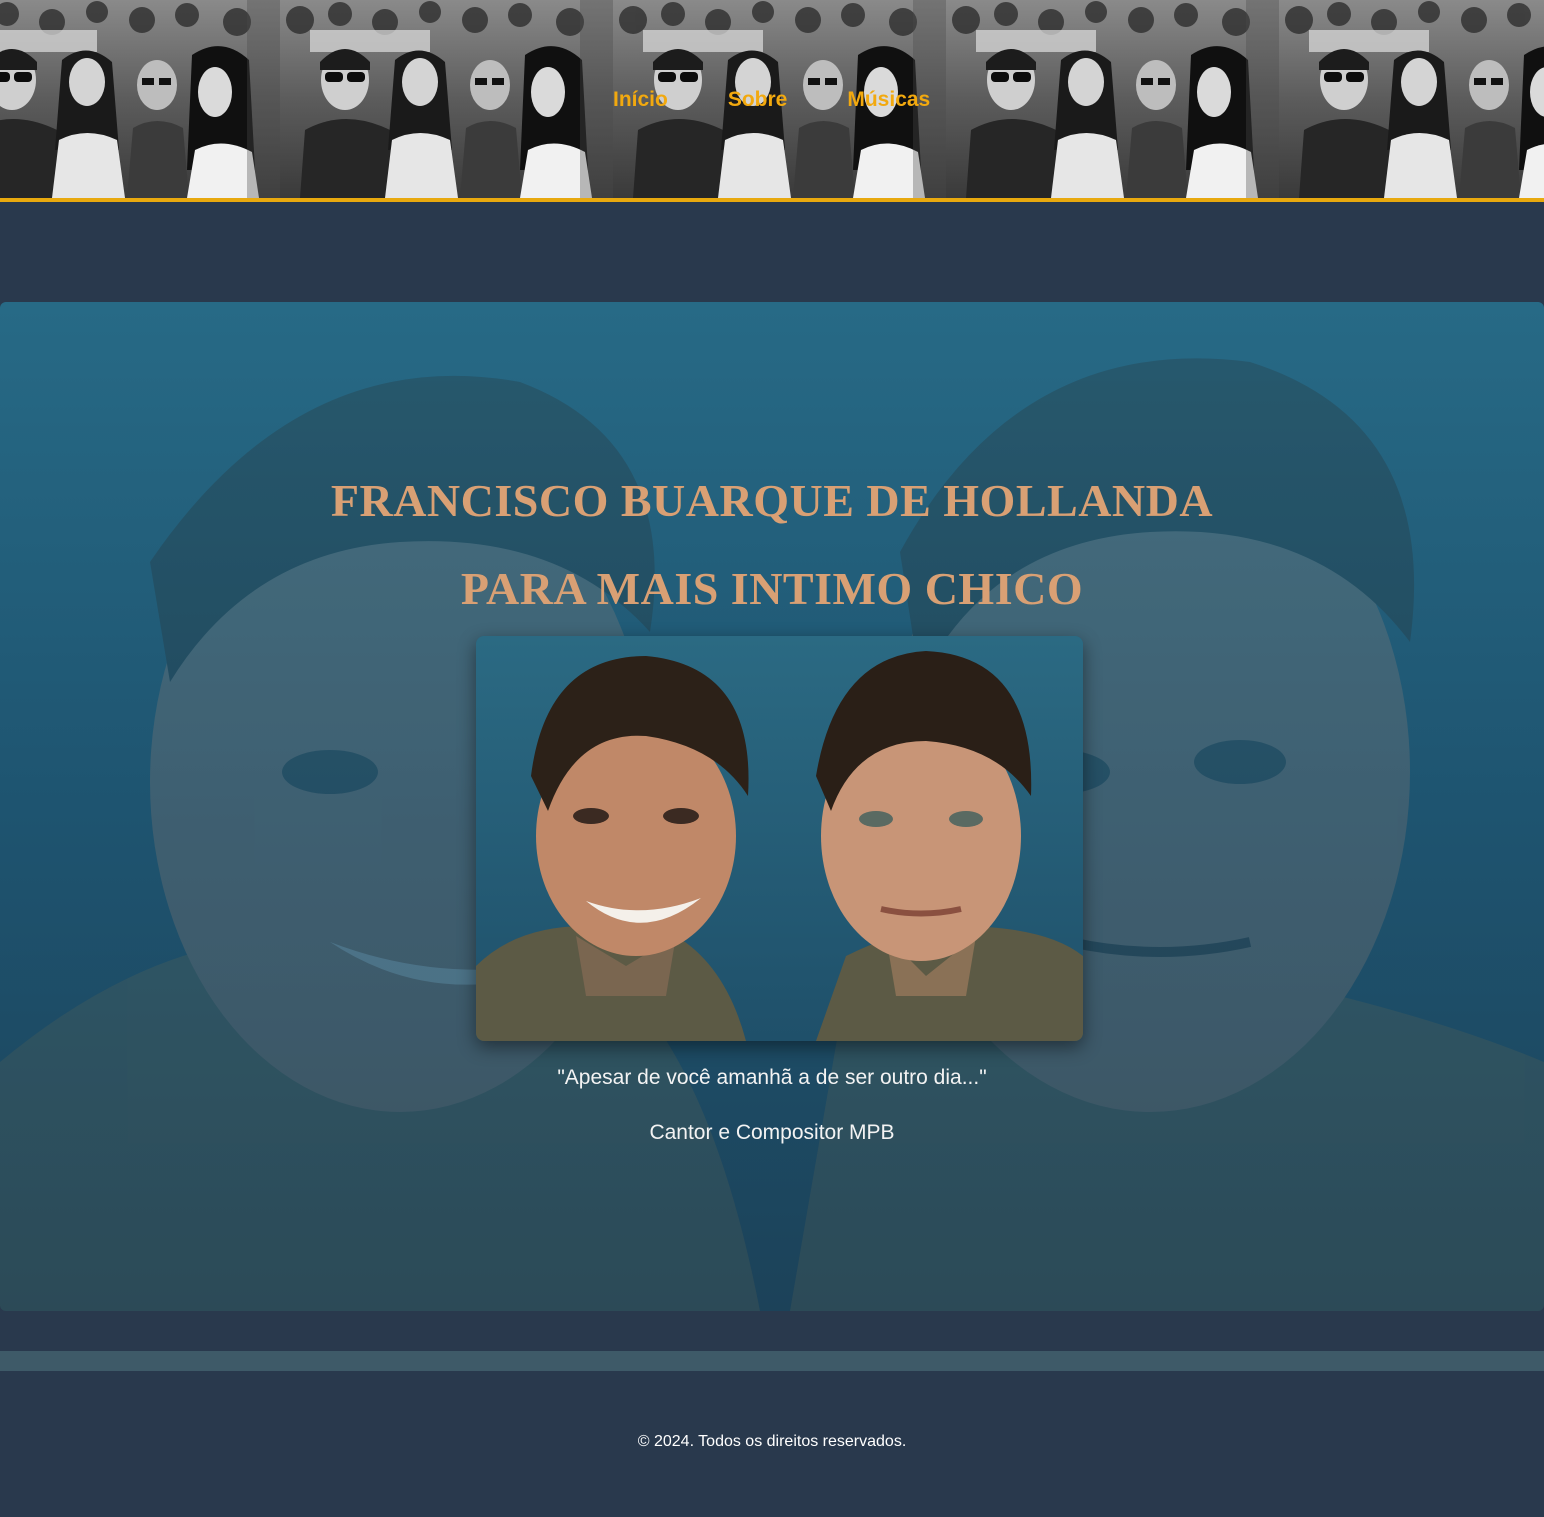  What do you see at coordinates (772, 1361) in the screenshot?
I see `footer-divider` at bounding box center [772, 1361].